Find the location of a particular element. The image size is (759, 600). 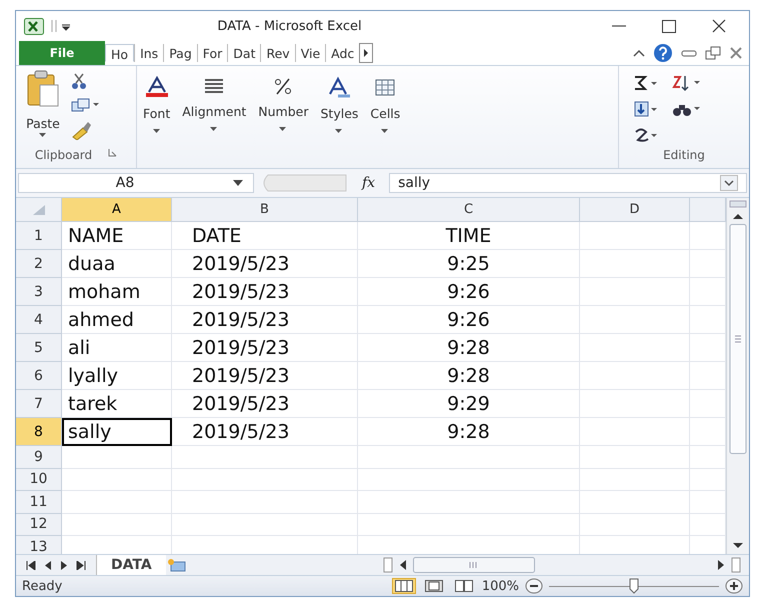

row-header: 11 is located at coordinates (39, 502).